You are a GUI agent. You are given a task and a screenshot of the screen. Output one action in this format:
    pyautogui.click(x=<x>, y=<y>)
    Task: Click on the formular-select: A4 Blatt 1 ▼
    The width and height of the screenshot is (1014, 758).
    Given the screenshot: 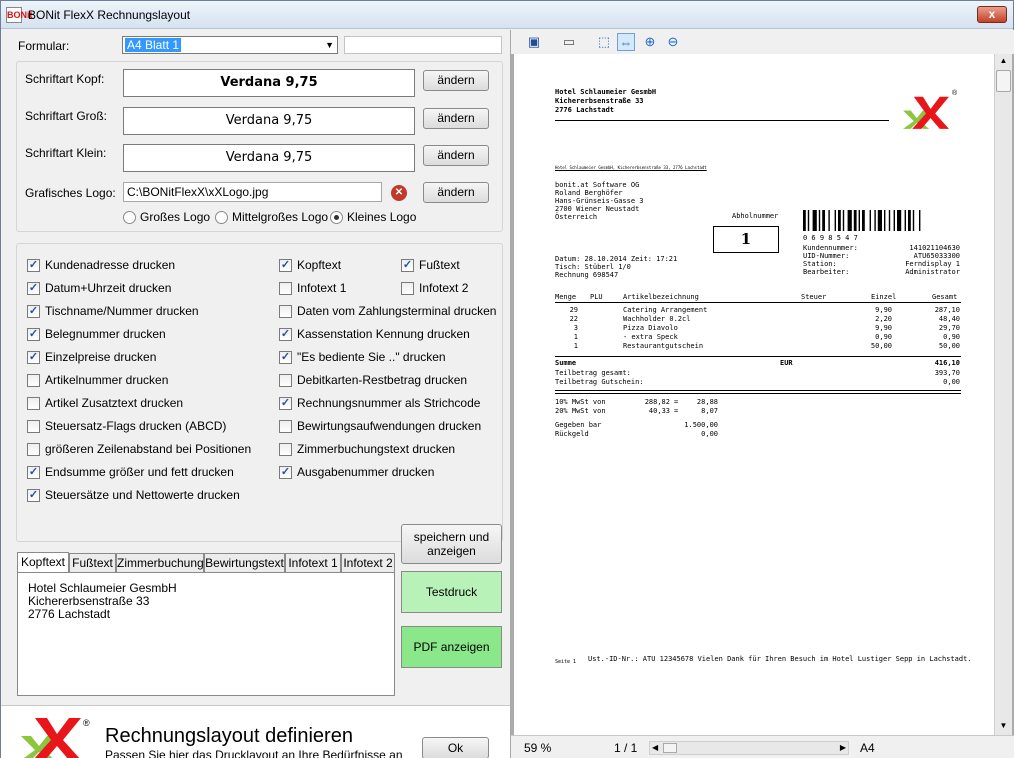 What is the action you would take?
    pyautogui.click(x=230, y=45)
    